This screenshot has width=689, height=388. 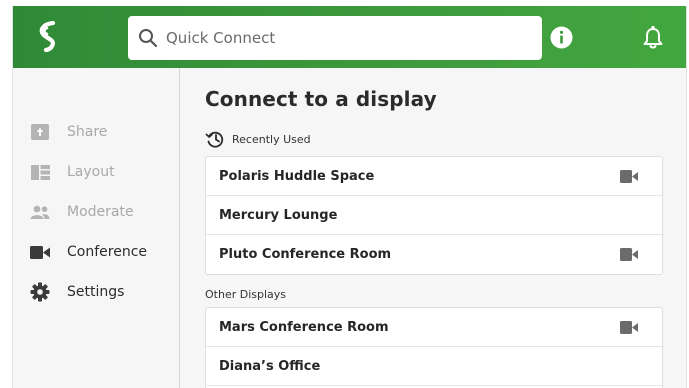 I want to click on sidebar-item-share: Share, so click(x=96, y=132).